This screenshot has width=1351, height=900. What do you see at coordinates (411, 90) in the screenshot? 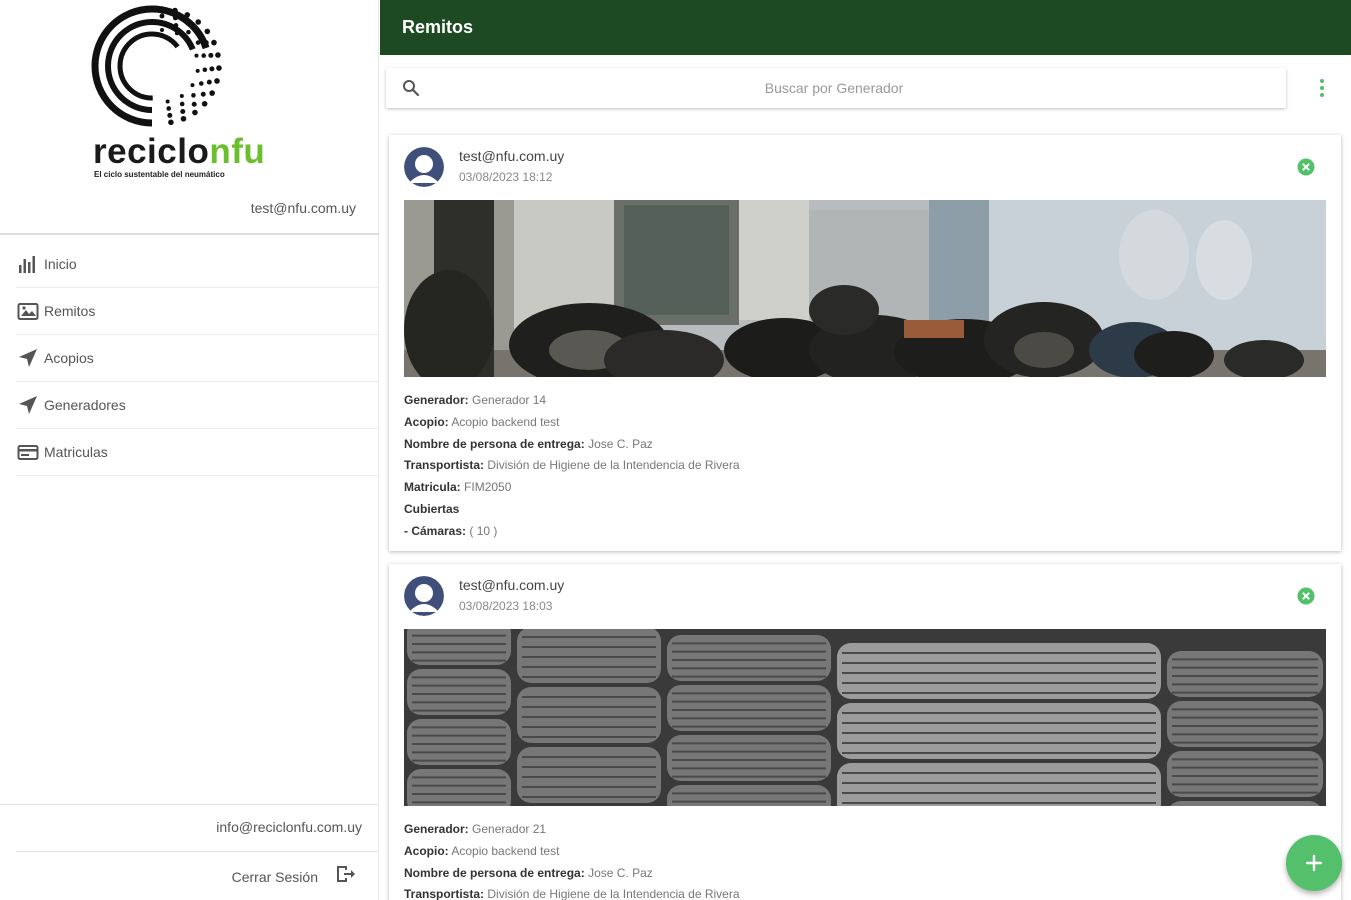
I see `search-icon` at bounding box center [411, 90].